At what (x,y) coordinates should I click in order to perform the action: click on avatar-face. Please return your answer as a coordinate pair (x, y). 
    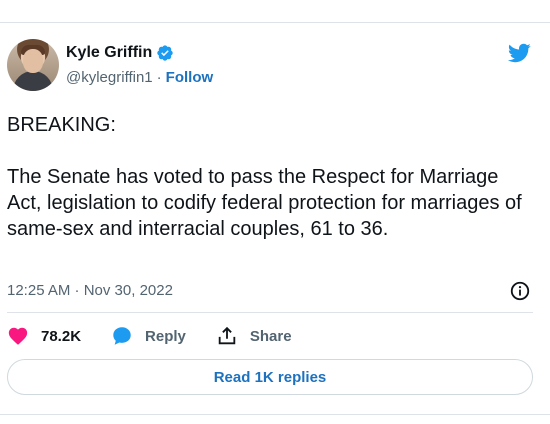
    Looking at the image, I should click on (33, 61).